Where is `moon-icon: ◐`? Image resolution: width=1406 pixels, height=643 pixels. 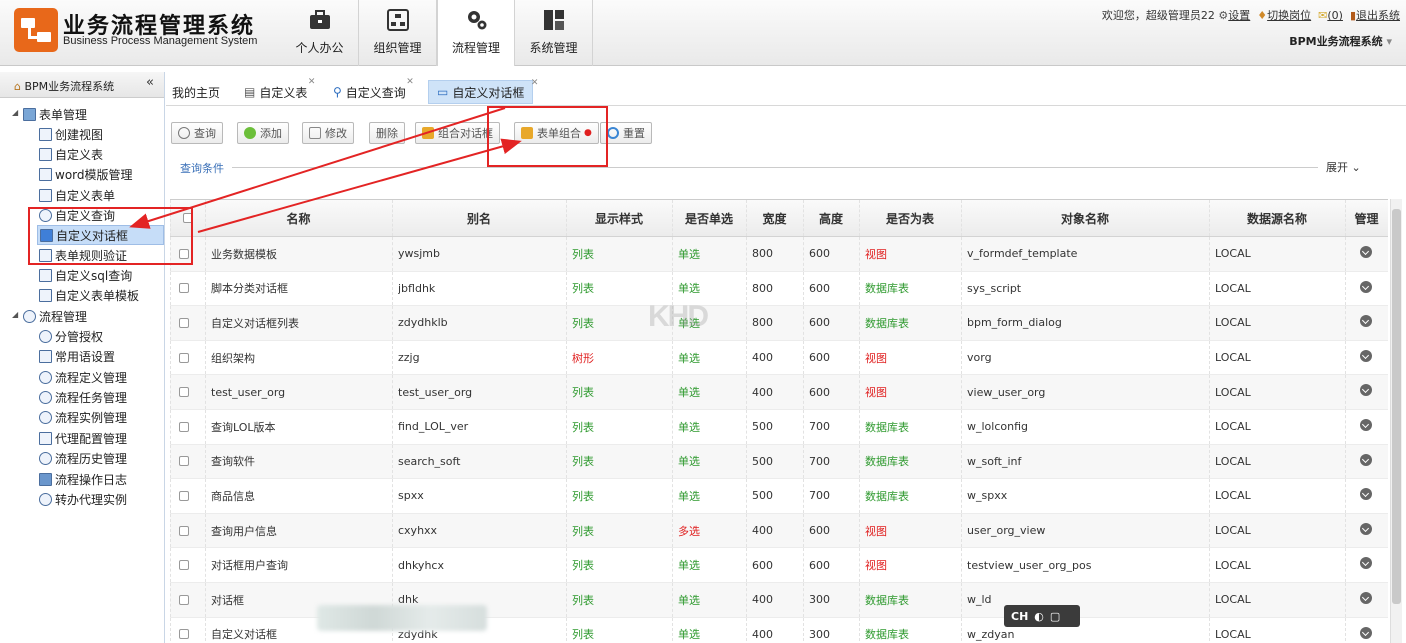
moon-icon: ◐ is located at coordinates (1039, 616).